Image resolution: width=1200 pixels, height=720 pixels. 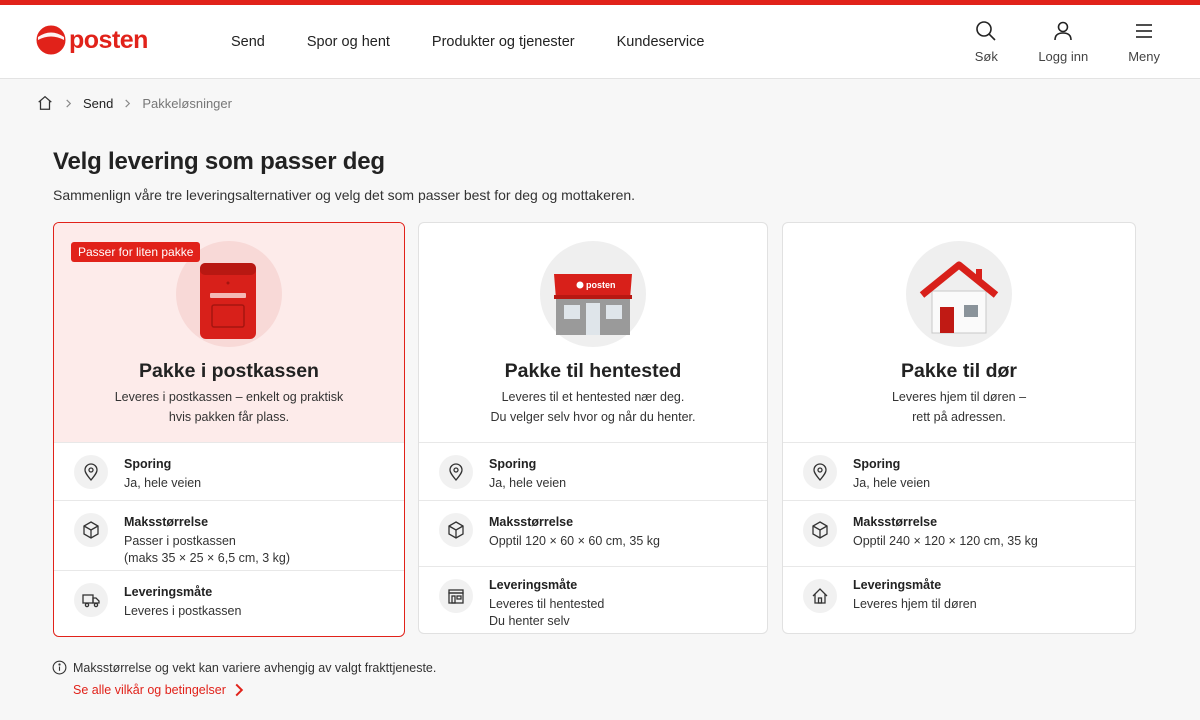 I want to click on terms-link: Se alle vilkår og betingelser, so click(x=159, y=690).